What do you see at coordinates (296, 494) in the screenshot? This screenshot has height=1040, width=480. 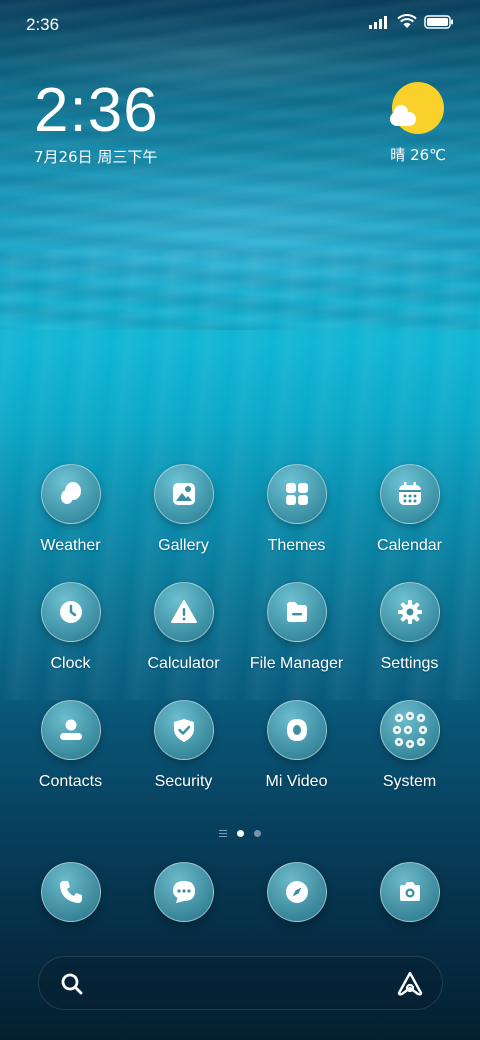 I see `themes-icon` at bounding box center [296, 494].